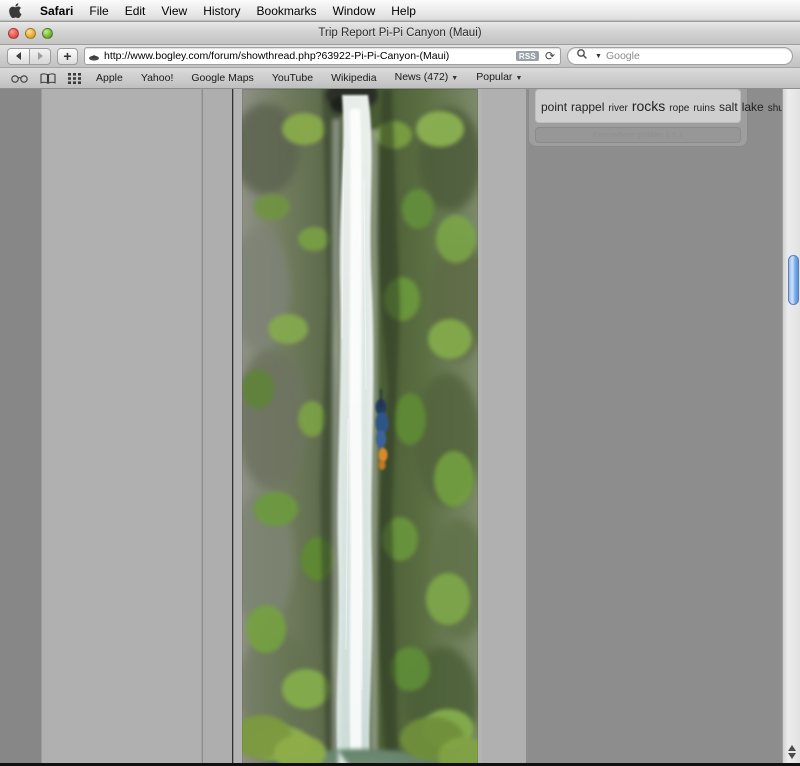 This screenshot has height=766, width=800. What do you see at coordinates (20, 427) in the screenshot?
I see `page-left-margin` at bounding box center [20, 427].